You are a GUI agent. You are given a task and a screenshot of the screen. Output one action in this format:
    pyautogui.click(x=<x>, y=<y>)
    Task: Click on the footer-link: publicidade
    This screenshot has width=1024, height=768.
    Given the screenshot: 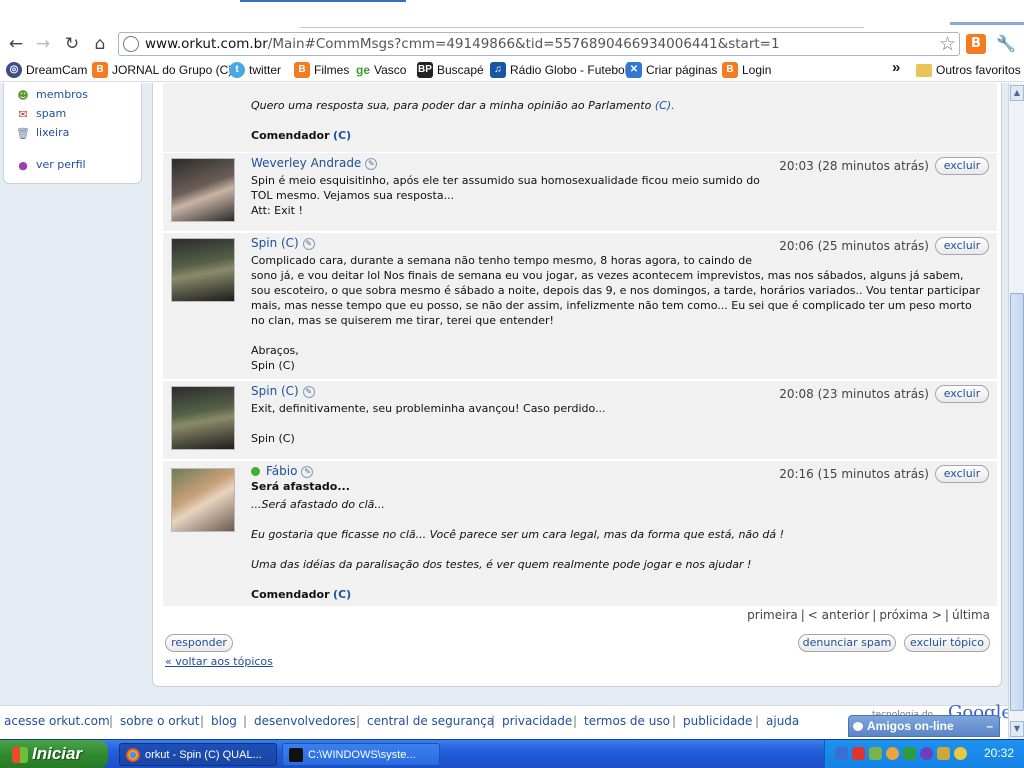 What is the action you would take?
    pyautogui.click(x=717, y=721)
    